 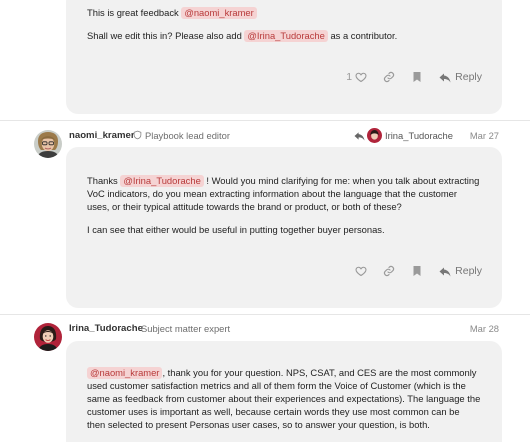 I want to click on post-2-actions: Reply, so click(x=418, y=271).